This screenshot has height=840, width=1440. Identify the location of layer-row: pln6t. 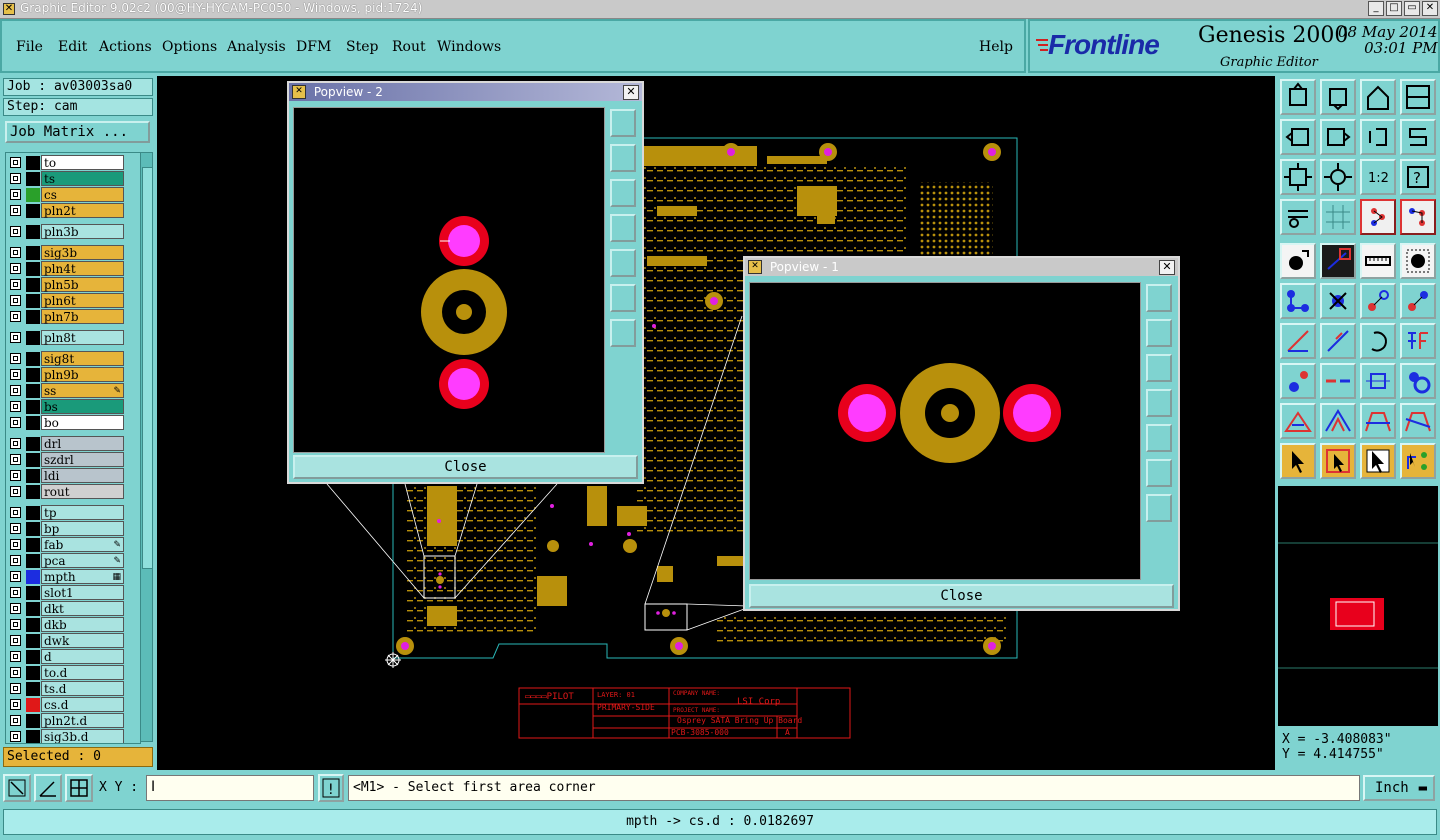
(73, 301).